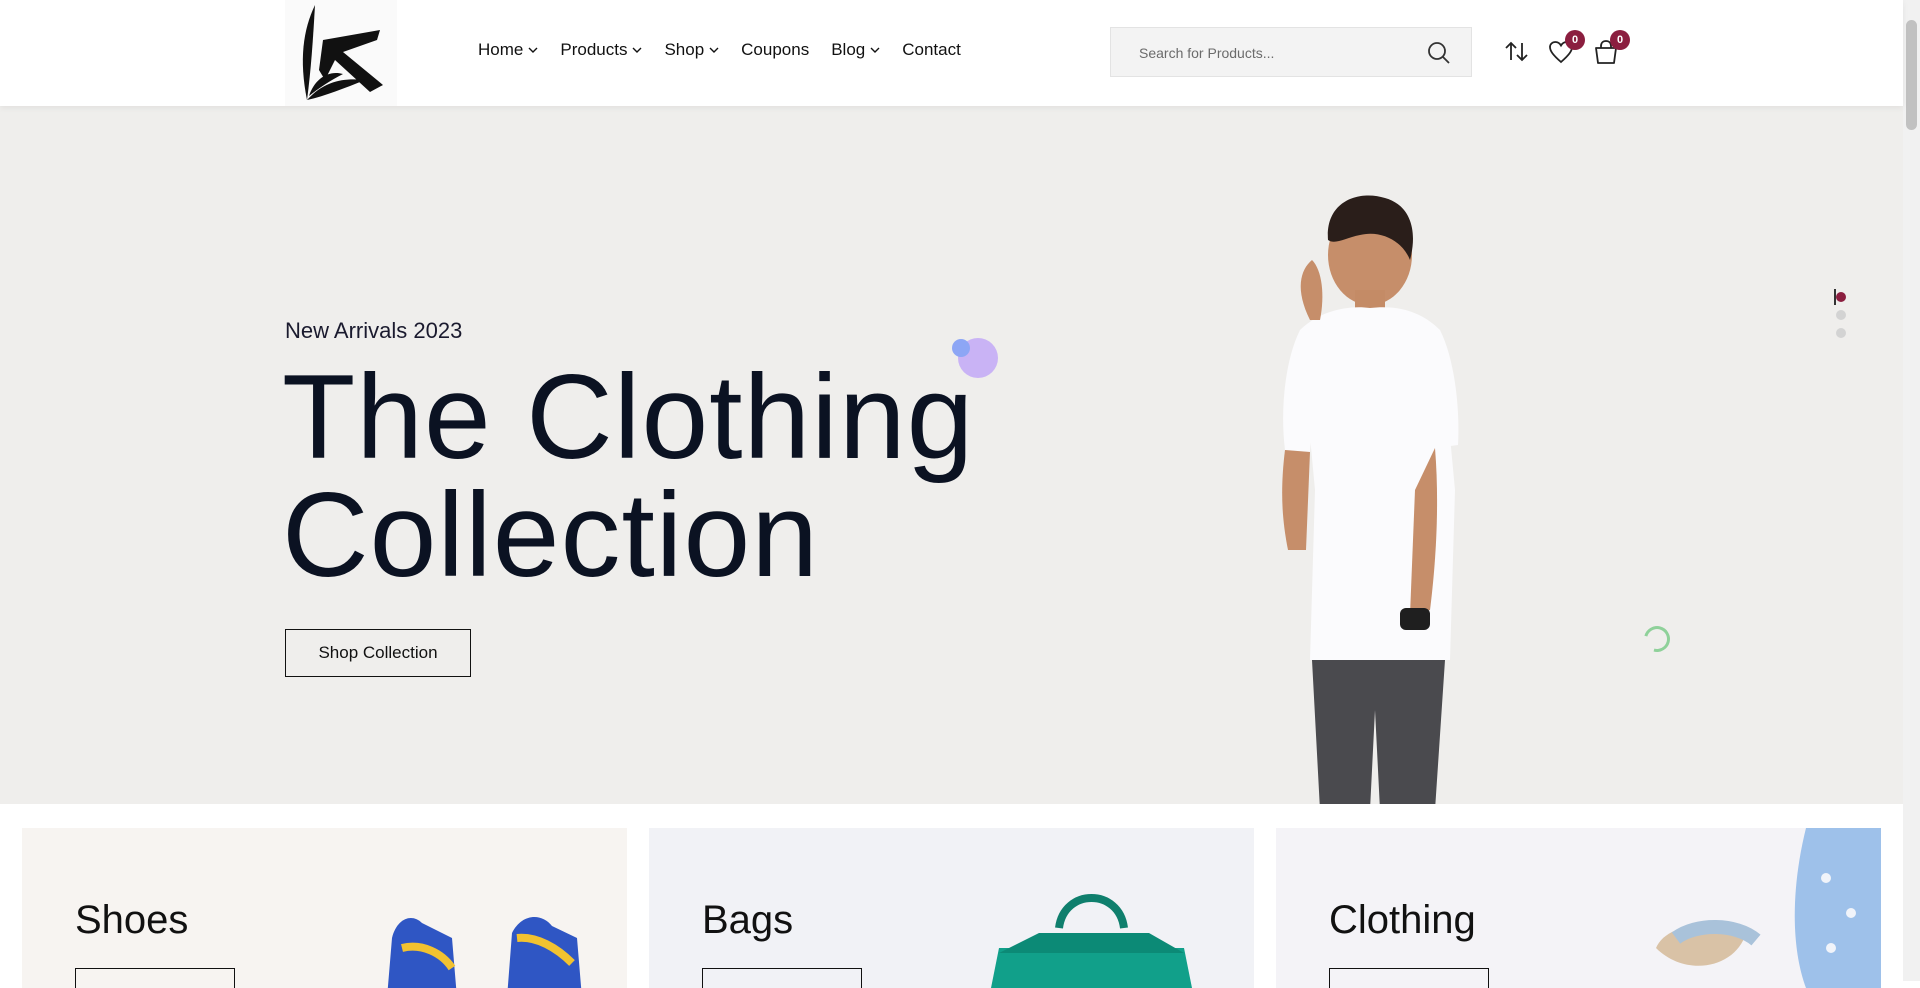 The height and width of the screenshot is (988, 1920). I want to click on active-indicator, so click(1835, 297).